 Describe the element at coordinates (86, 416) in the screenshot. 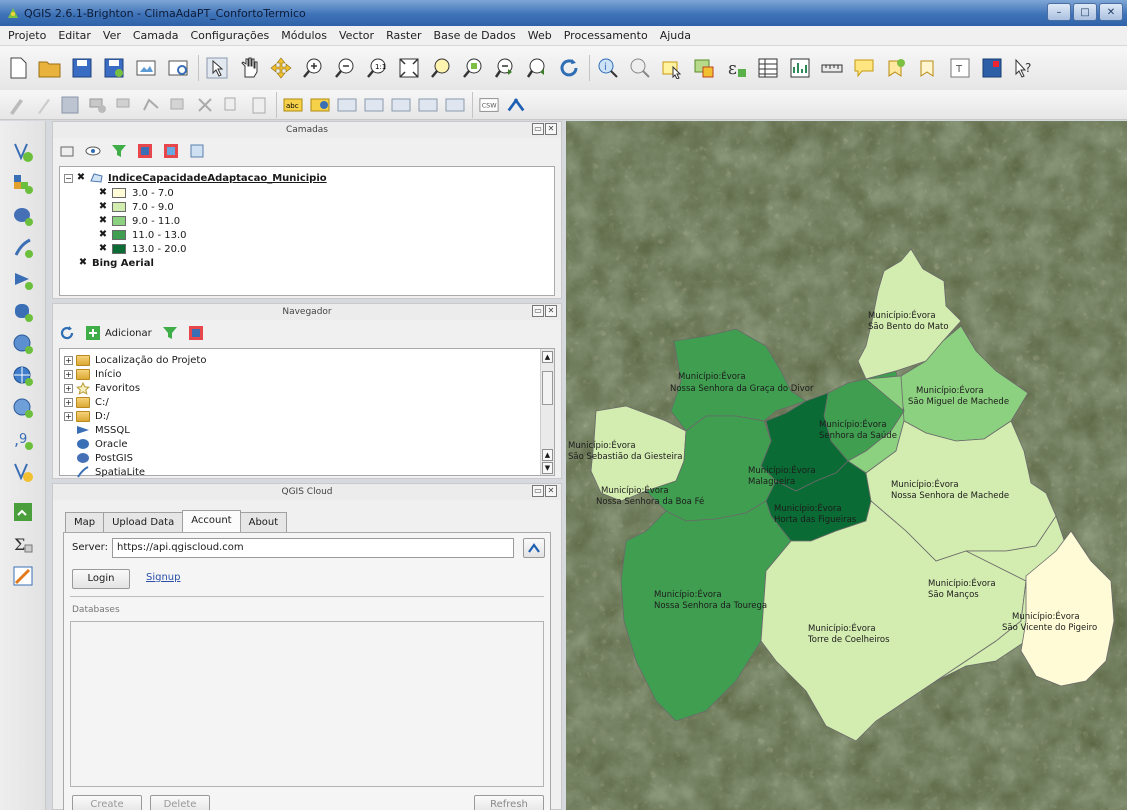

I see `browser-item: + D:/` at that location.